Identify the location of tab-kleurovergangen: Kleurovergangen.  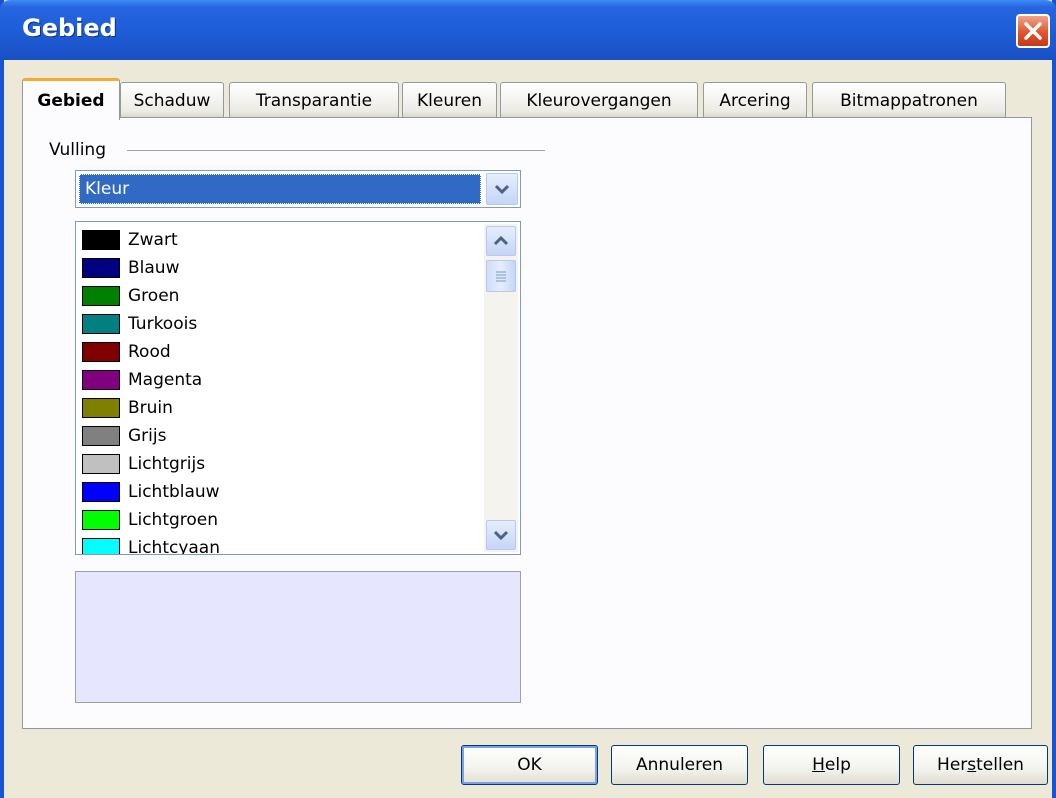
(599, 100).